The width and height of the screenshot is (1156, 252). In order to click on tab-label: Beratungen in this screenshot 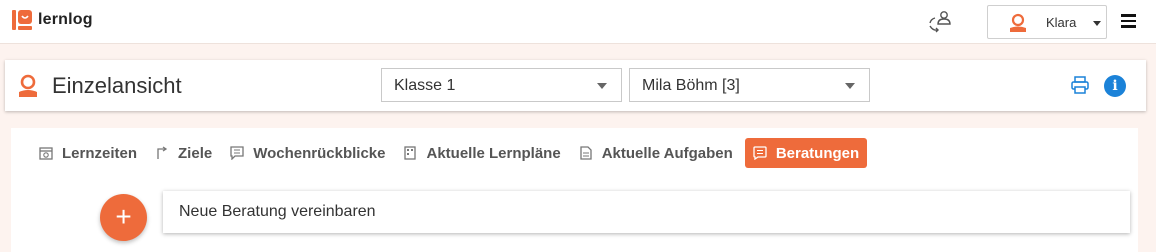, I will do `click(817, 153)`.